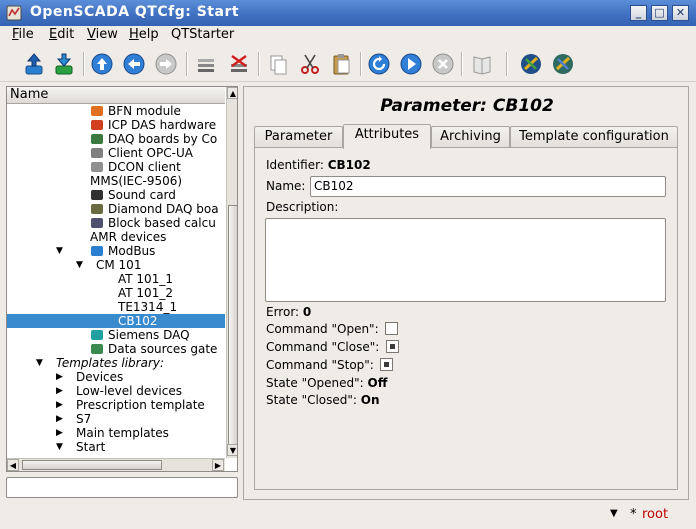  Describe the element at coordinates (298, 137) in the screenshot. I see `tab-parameter: Parameter` at that location.